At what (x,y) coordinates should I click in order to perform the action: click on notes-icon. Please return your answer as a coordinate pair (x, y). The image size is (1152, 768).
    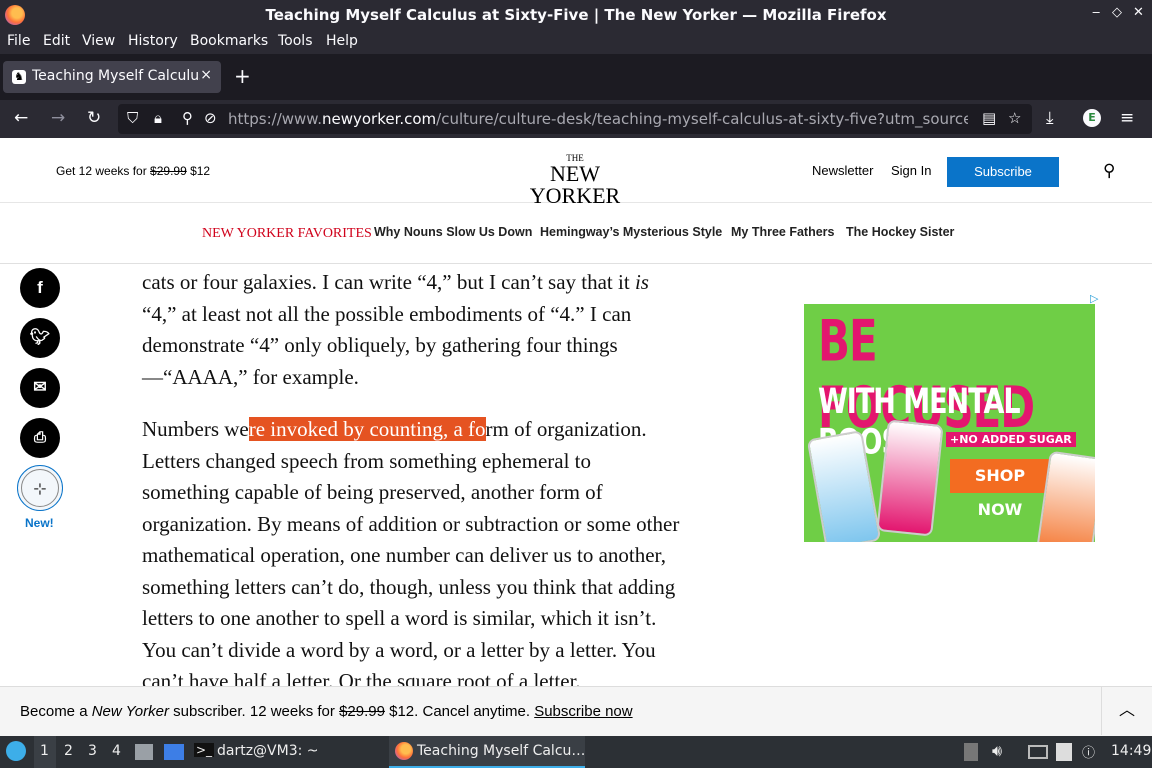
    Looking at the image, I should click on (1064, 752).